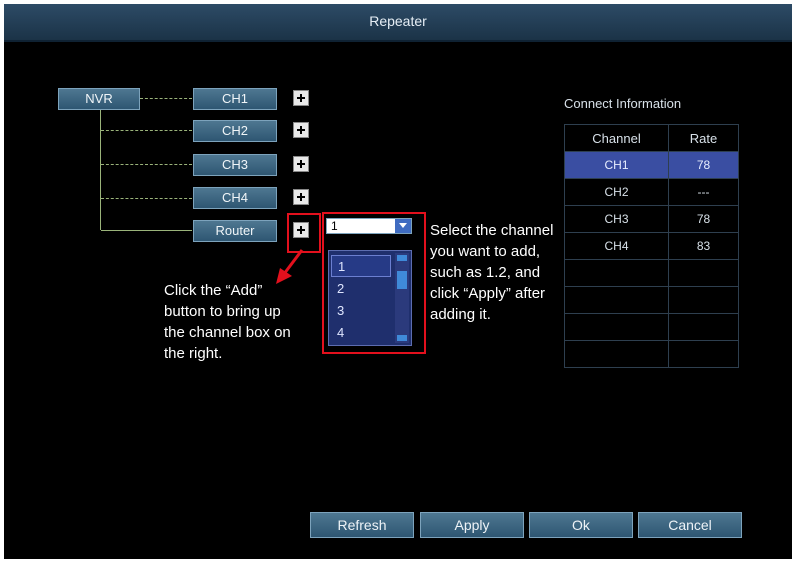 The image size is (796, 563). I want to click on channel-select-value: 1, so click(334, 226).